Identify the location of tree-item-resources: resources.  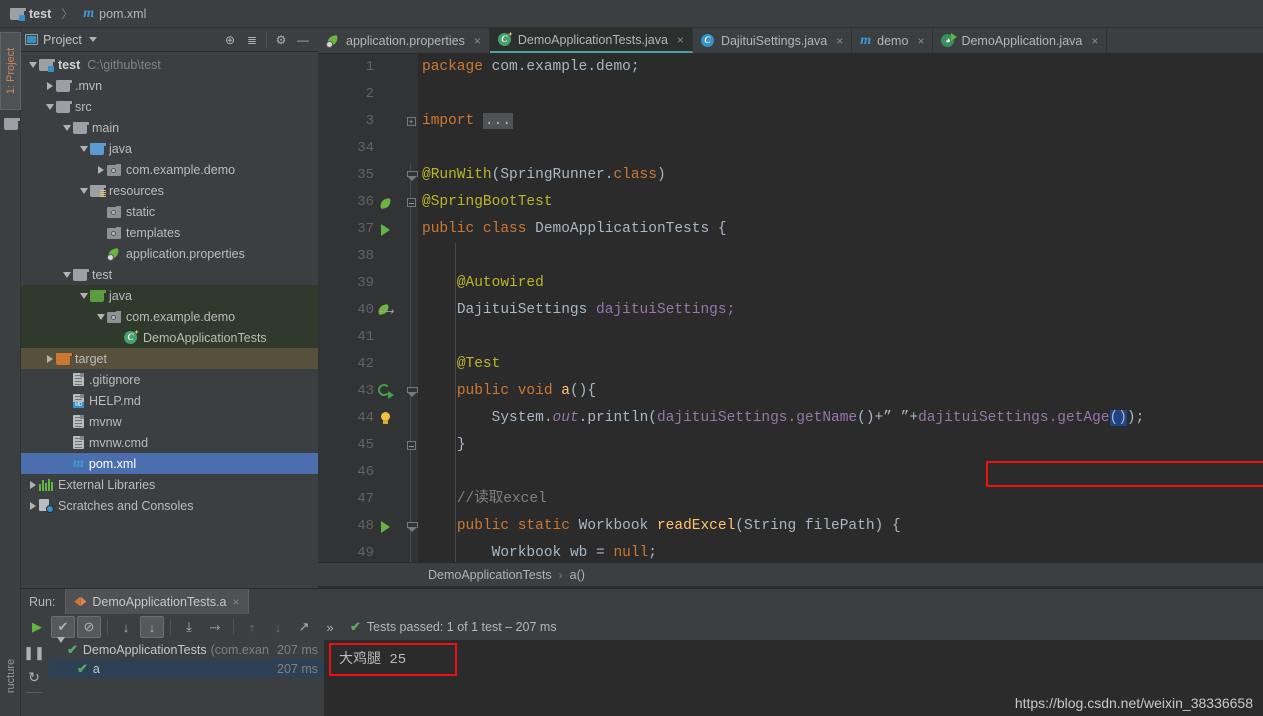
(169, 190).